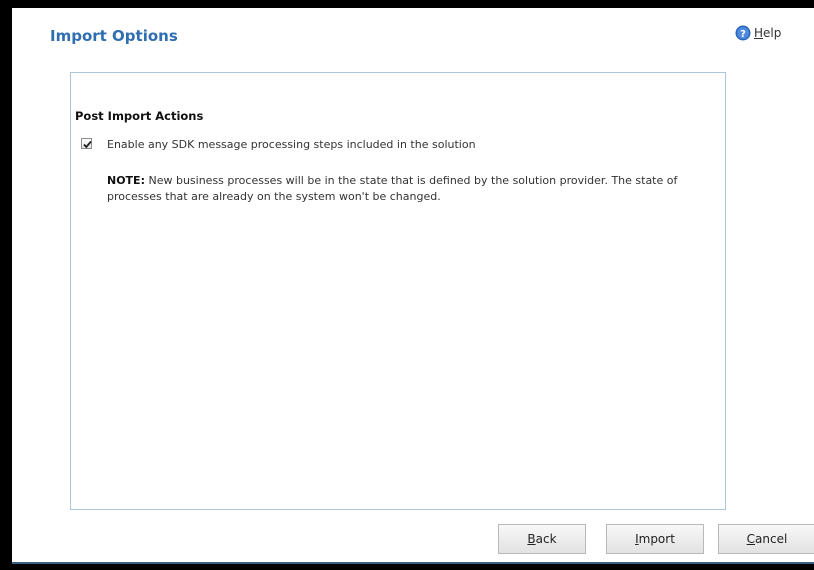 The image size is (814, 570). What do you see at coordinates (126, 180) in the screenshot?
I see `note-prefix: NOTE:` at bounding box center [126, 180].